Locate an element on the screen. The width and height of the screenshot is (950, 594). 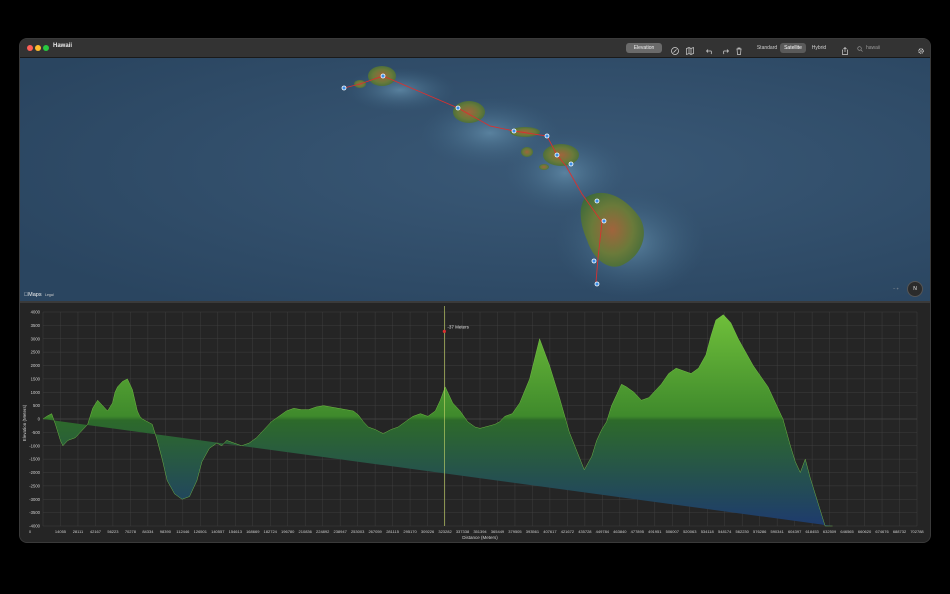
x-tick-label: 562230 is located at coordinates (743, 531).